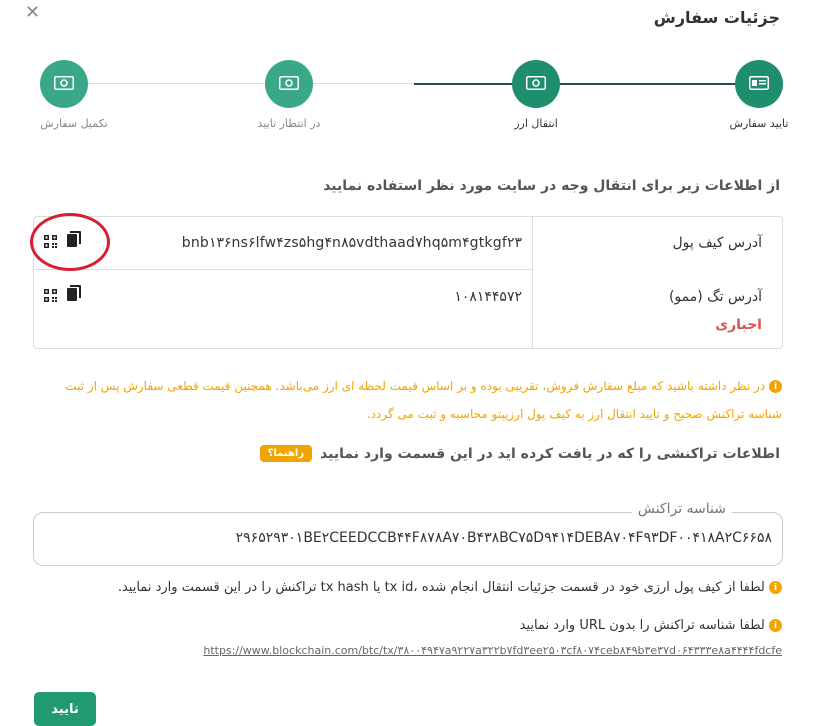 Image resolution: width=822 pixels, height=726 pixels. I want to click on step-transfer-currency, so click(536, 84).